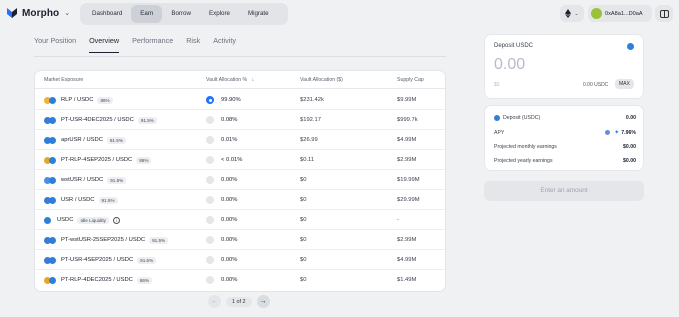 The height and width of the screenshot is (317, 679). What do you see at coordinates (219, 14) in the screenshot?
I see `nav-explore: Explore` at bounding box center [219, 14].